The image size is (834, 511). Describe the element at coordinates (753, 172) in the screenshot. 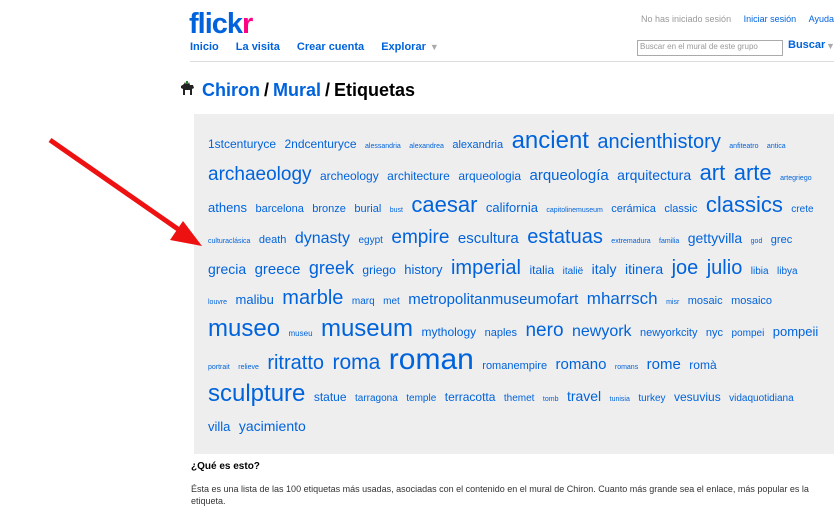

I see `tag-link: arte` at that location.